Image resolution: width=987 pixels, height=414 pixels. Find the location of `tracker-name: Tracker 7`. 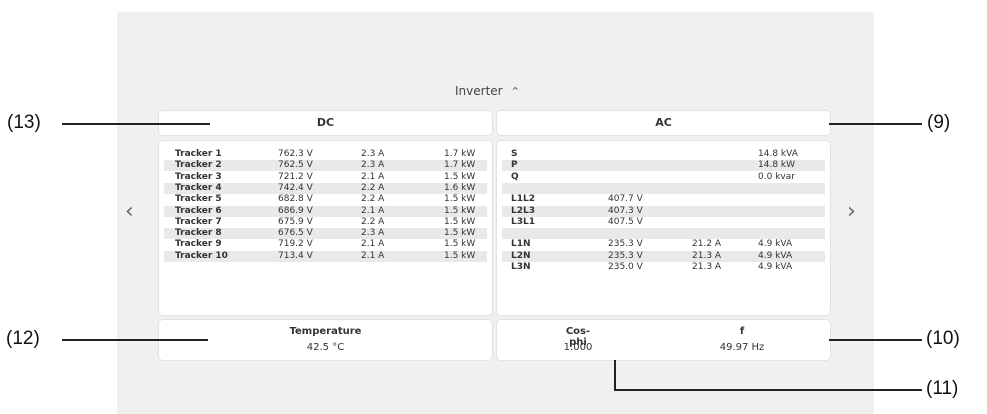

tracker-name: Tracker 7 is located at coordinates (198, 221).